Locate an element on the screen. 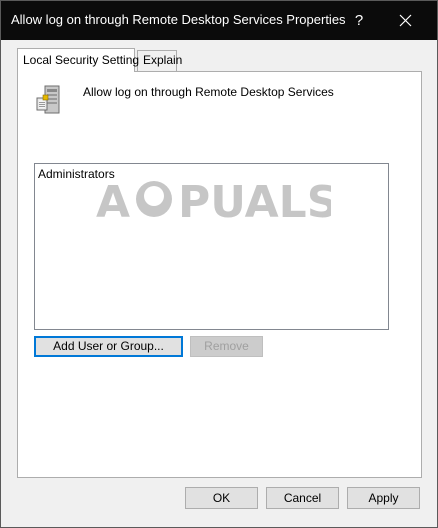 This screenshot has height=528, width=438. apply-button: Apply is located at coordinates (383, 498).